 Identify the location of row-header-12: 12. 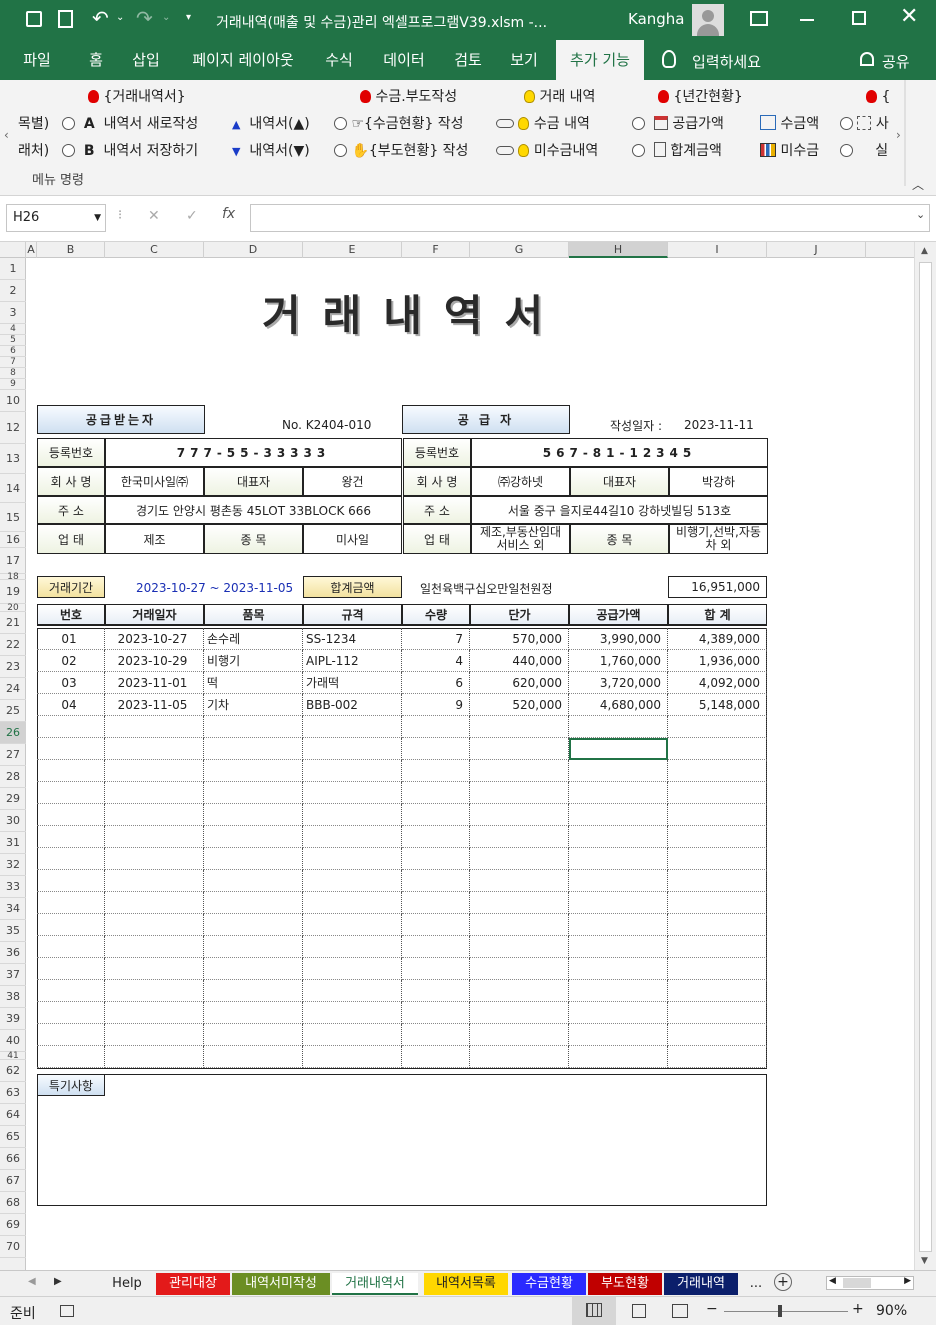
(13, 428).